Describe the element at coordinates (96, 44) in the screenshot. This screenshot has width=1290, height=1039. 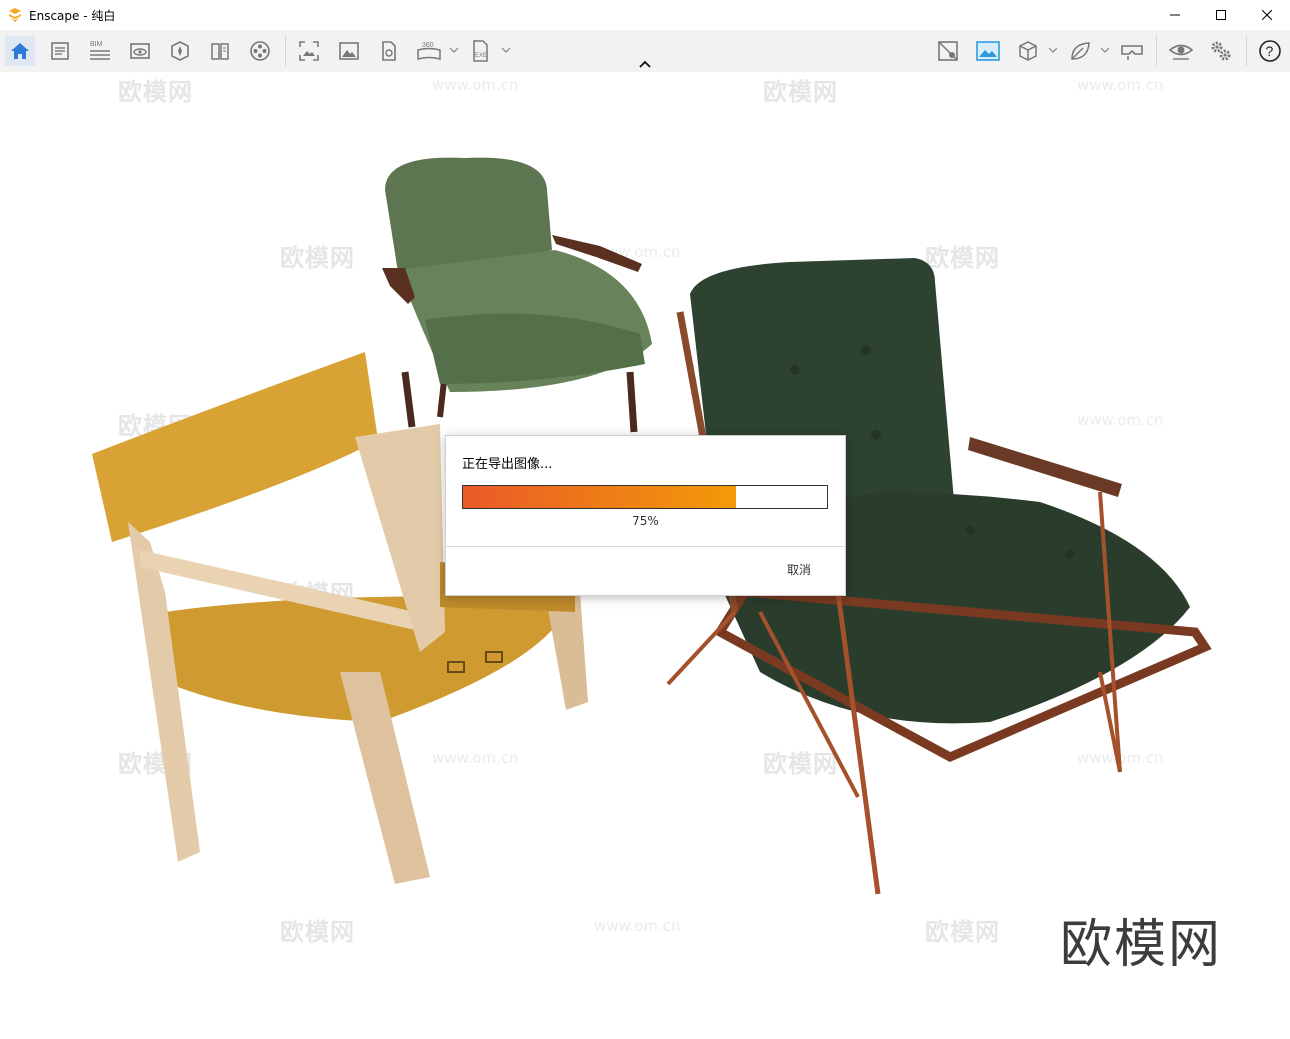
I see `bim-label: BIM` at that location.